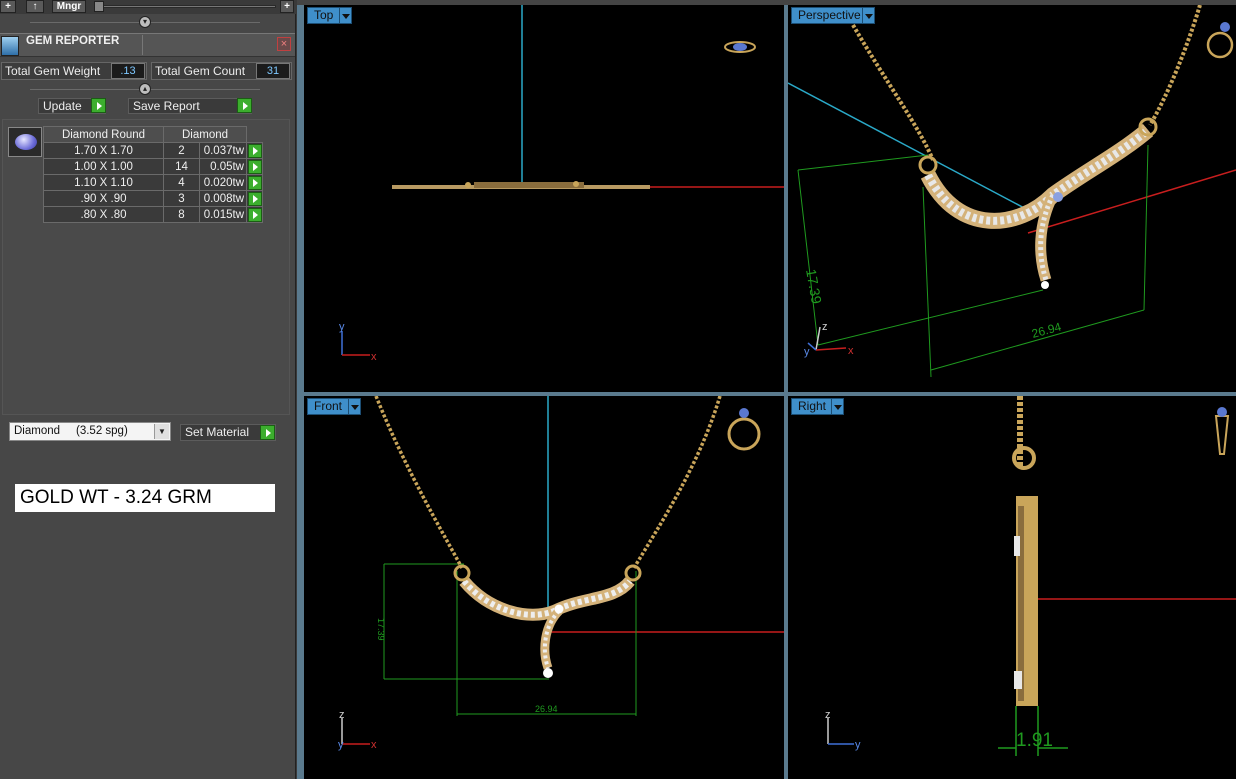 The height and width of the screenshot is (779, 1236). I want to click on total-gem-weight-label: Total Gem Weight, so click(53, 71).